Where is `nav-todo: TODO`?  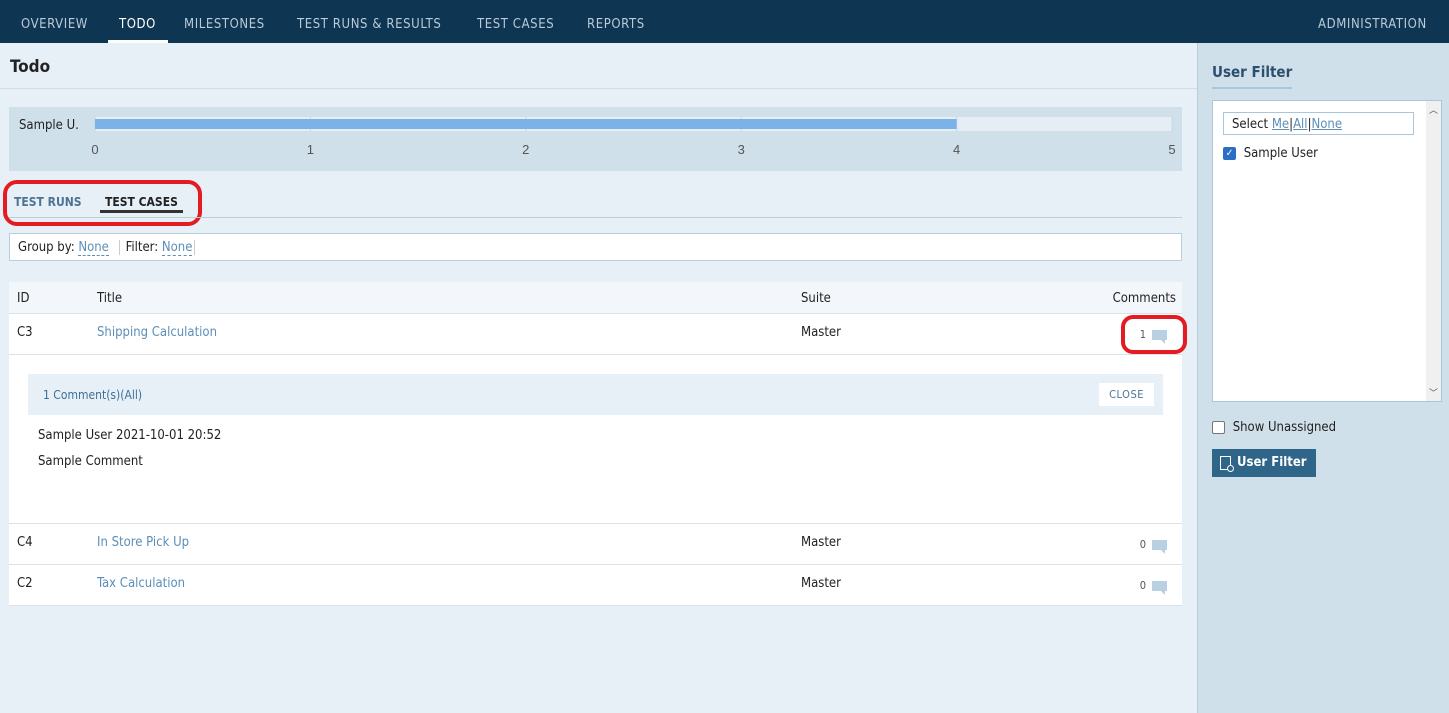 nav-todo: TODO is located at coordinates (137, 24).